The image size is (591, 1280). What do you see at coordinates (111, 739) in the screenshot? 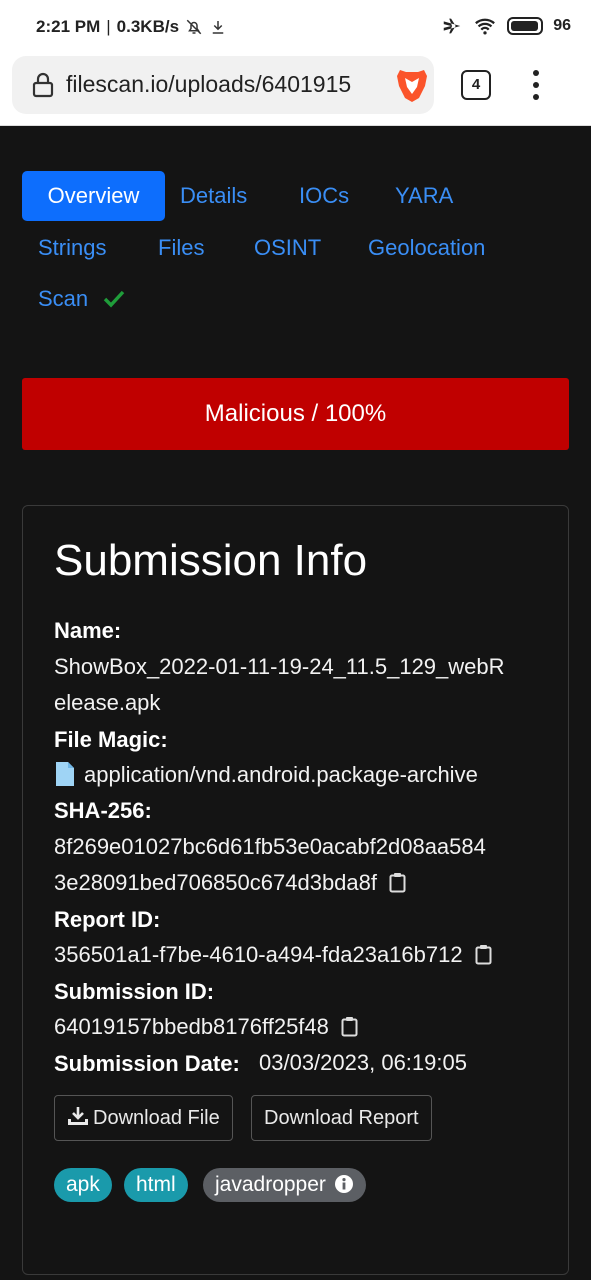
I see `file-magic-label: File Magic:` at bounding box center [111, 739].